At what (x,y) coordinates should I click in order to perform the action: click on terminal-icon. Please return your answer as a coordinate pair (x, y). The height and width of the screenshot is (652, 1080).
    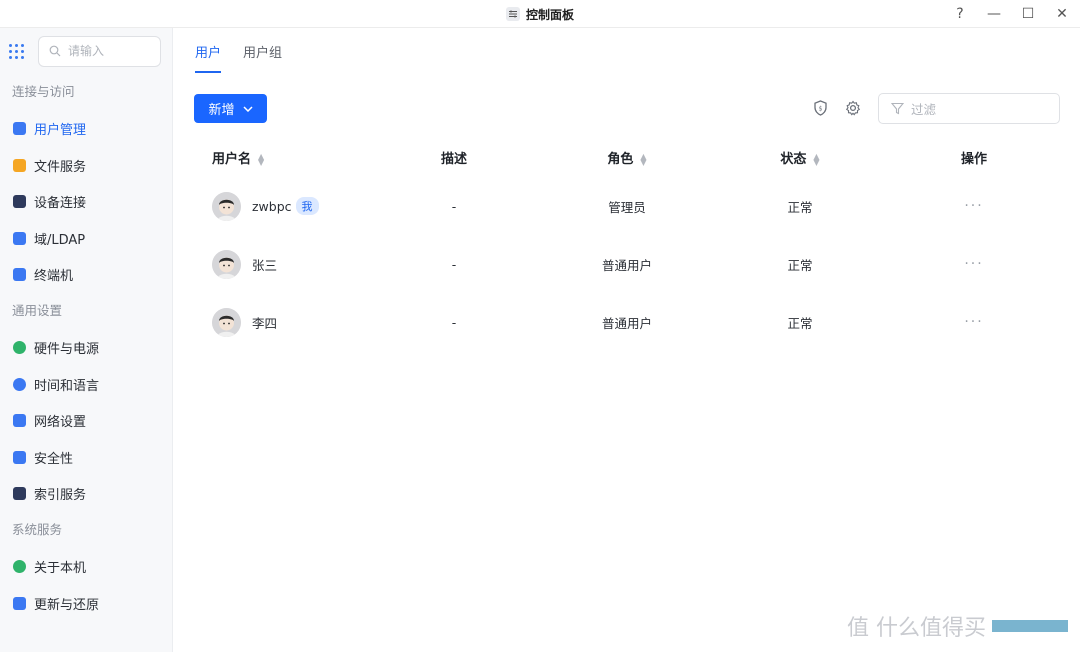
    Looking at the image, I should click on (19, 275).